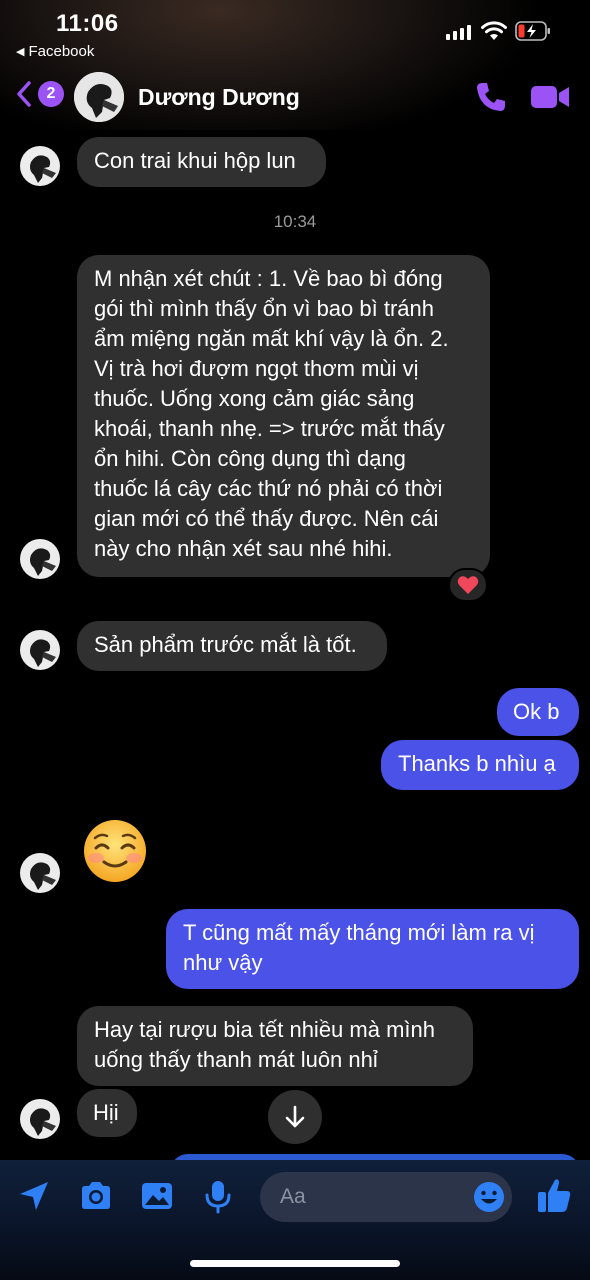 The width and height of the screenshot is (590, 1280). I want to click on back-triangle-icon: ◀, so click(20, 52).